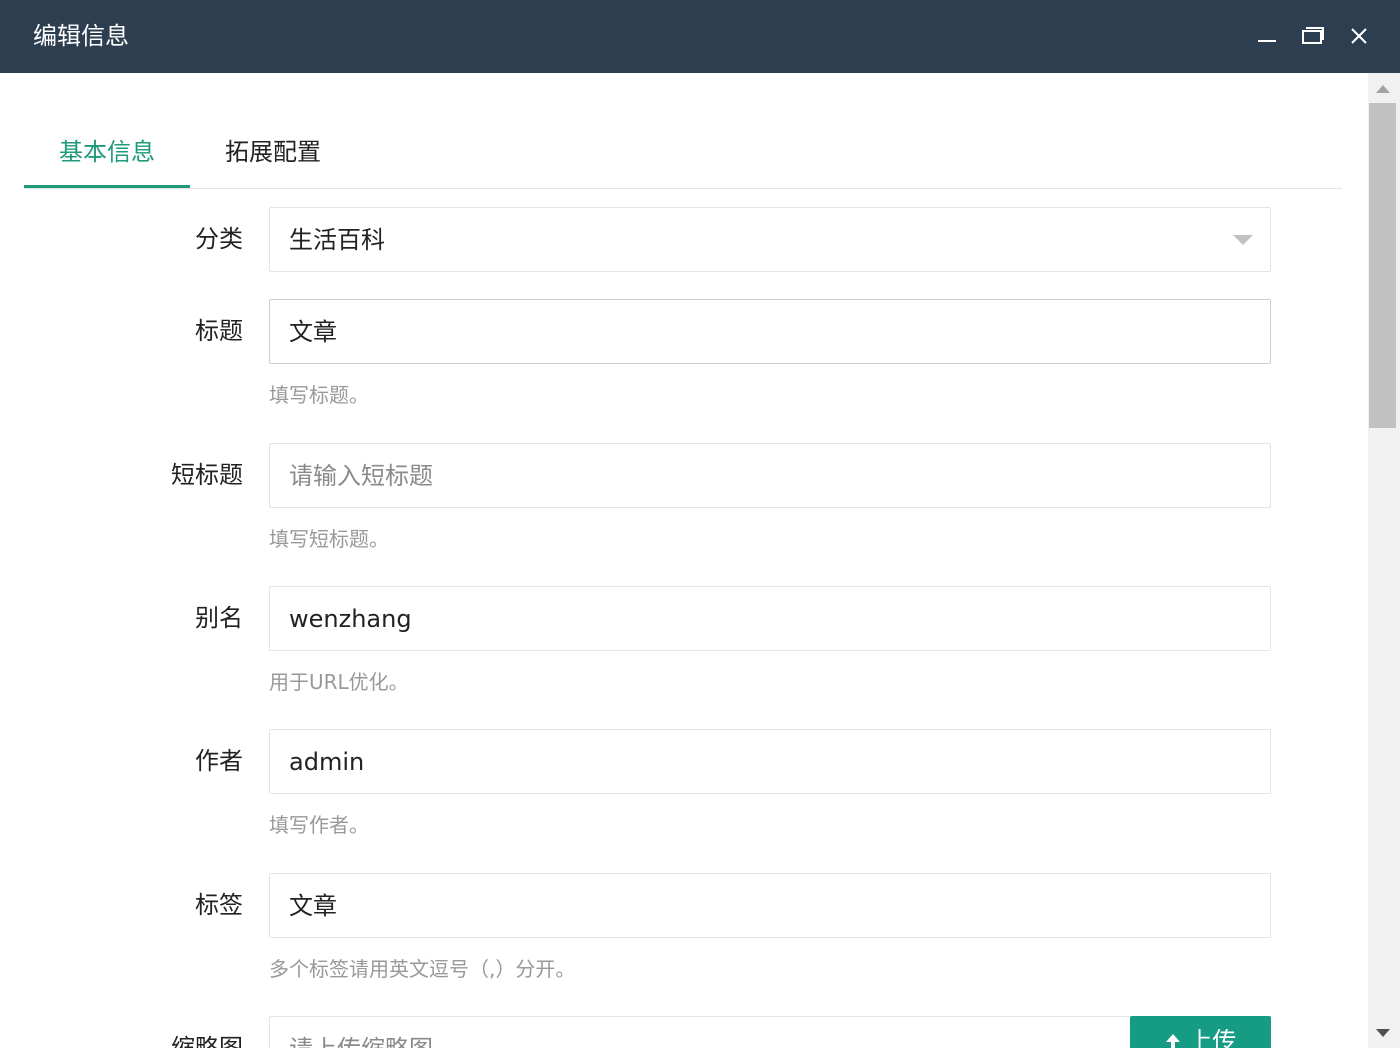  What do you see at coordinates (313, 906) in the screenshot?
I see `tags-value: 文章` at bounding box center [313, 906].